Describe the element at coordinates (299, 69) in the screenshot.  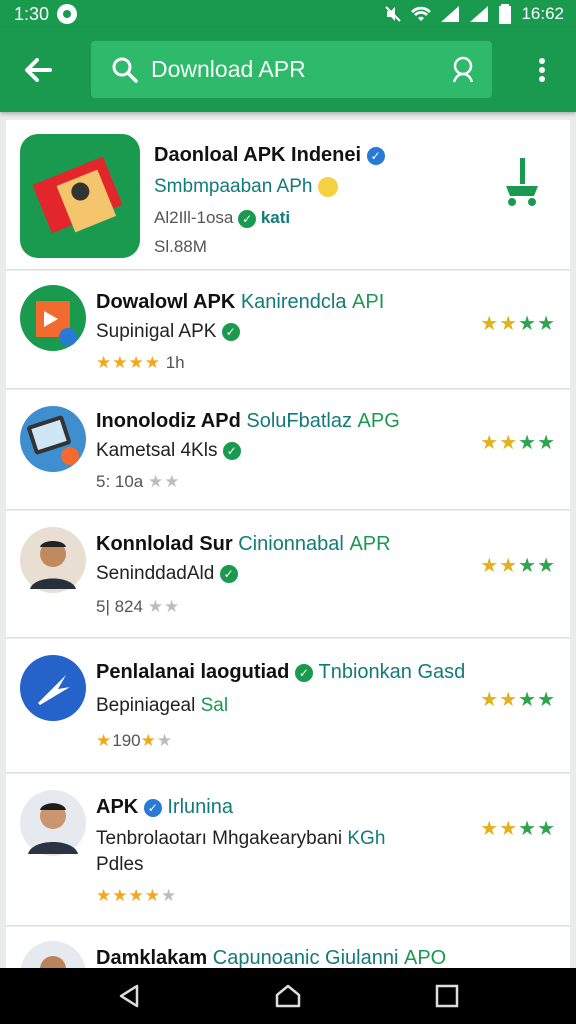
I see `search-input` at that location.